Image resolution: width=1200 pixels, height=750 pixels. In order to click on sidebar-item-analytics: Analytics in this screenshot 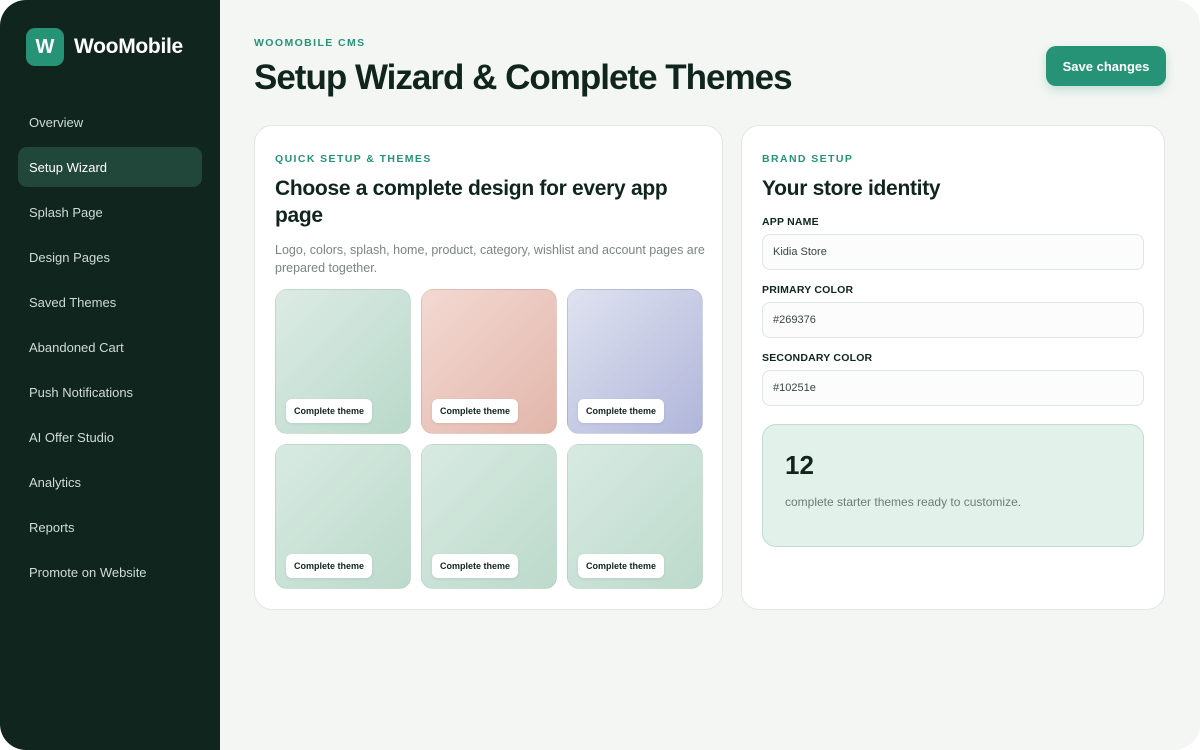, I will do `click(110, 482)`.